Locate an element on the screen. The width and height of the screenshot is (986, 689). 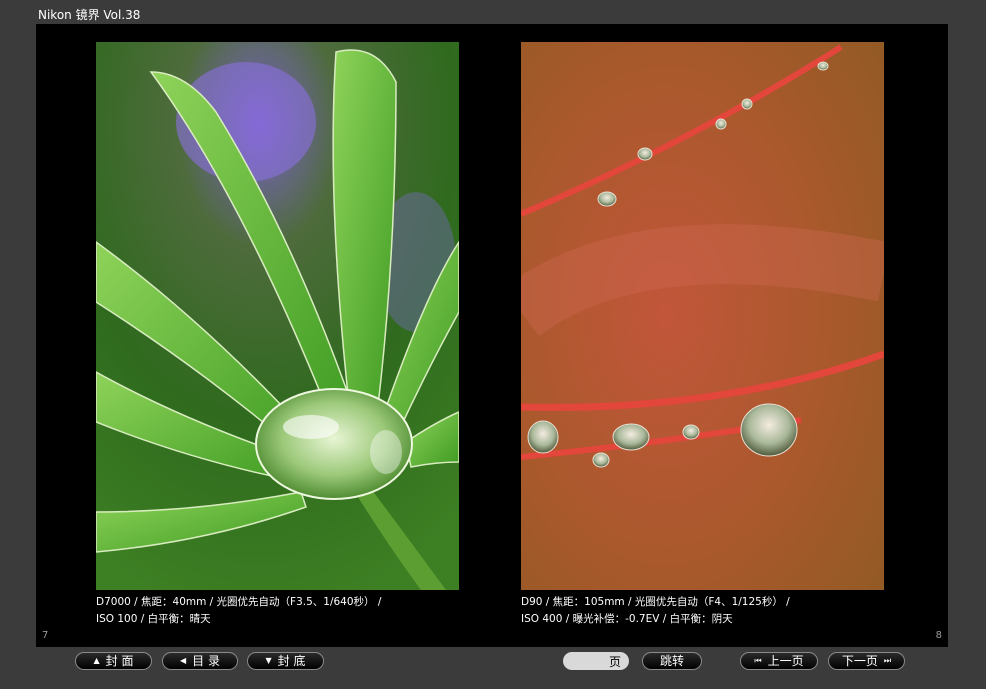
skip-forward-icon: ⏭ is located at coordinates (887, 660).